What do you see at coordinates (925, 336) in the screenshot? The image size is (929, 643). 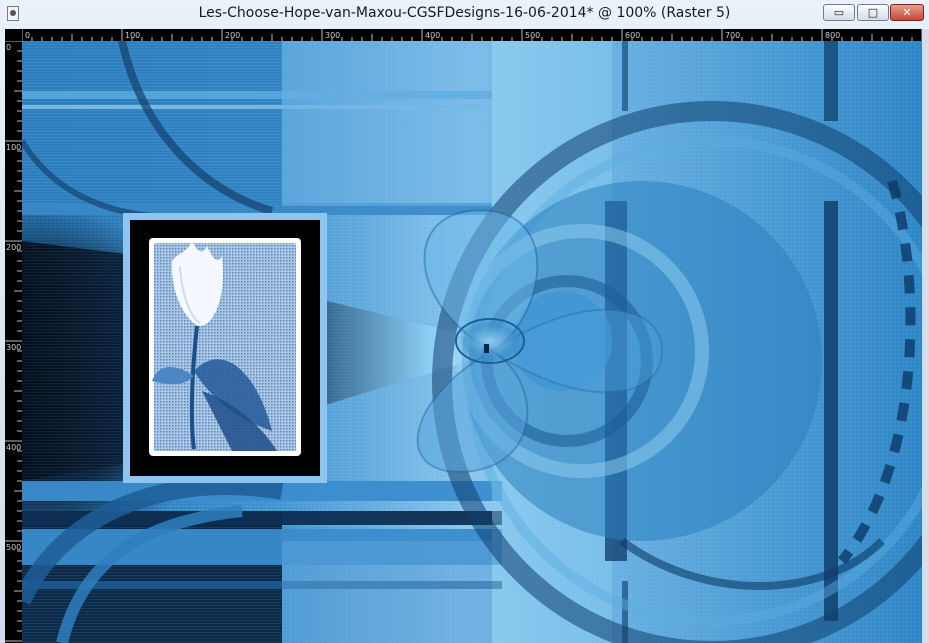 I see `vertical-scrollbar` at bounding box center [925, 336].